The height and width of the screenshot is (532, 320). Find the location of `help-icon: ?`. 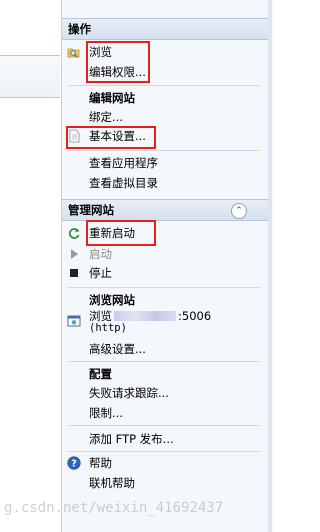

help-icon: ? is located at coordinates (74, 463).